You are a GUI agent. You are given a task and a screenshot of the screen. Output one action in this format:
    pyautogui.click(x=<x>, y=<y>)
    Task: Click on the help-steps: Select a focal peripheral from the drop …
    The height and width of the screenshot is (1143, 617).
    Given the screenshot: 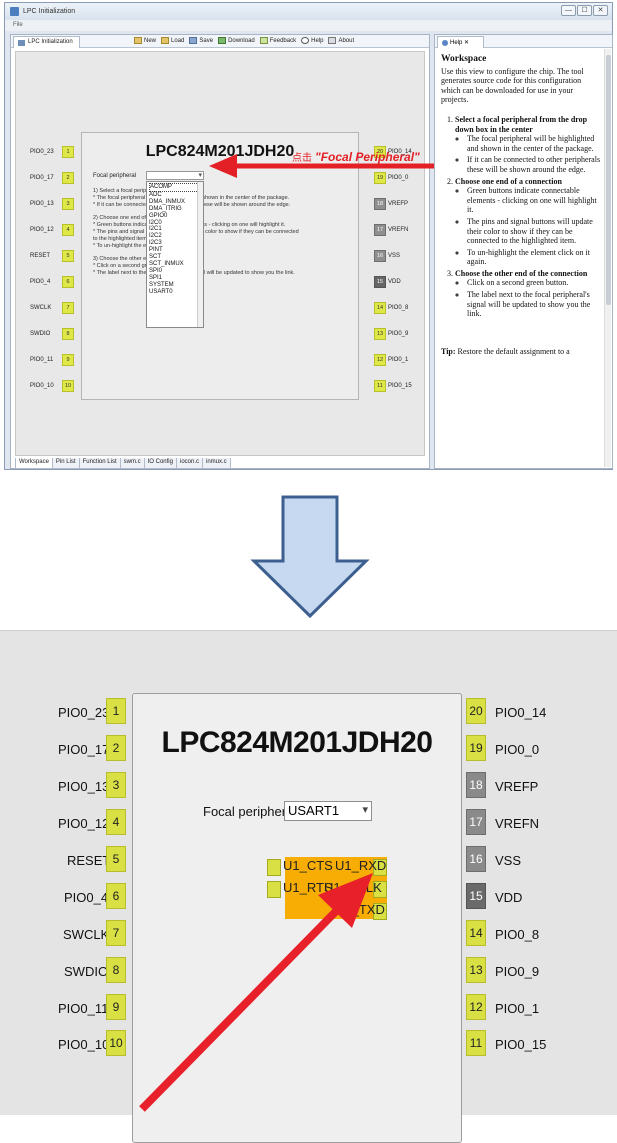 What is the action you would take?
    pyautogui.click(x=521, y=217)
    